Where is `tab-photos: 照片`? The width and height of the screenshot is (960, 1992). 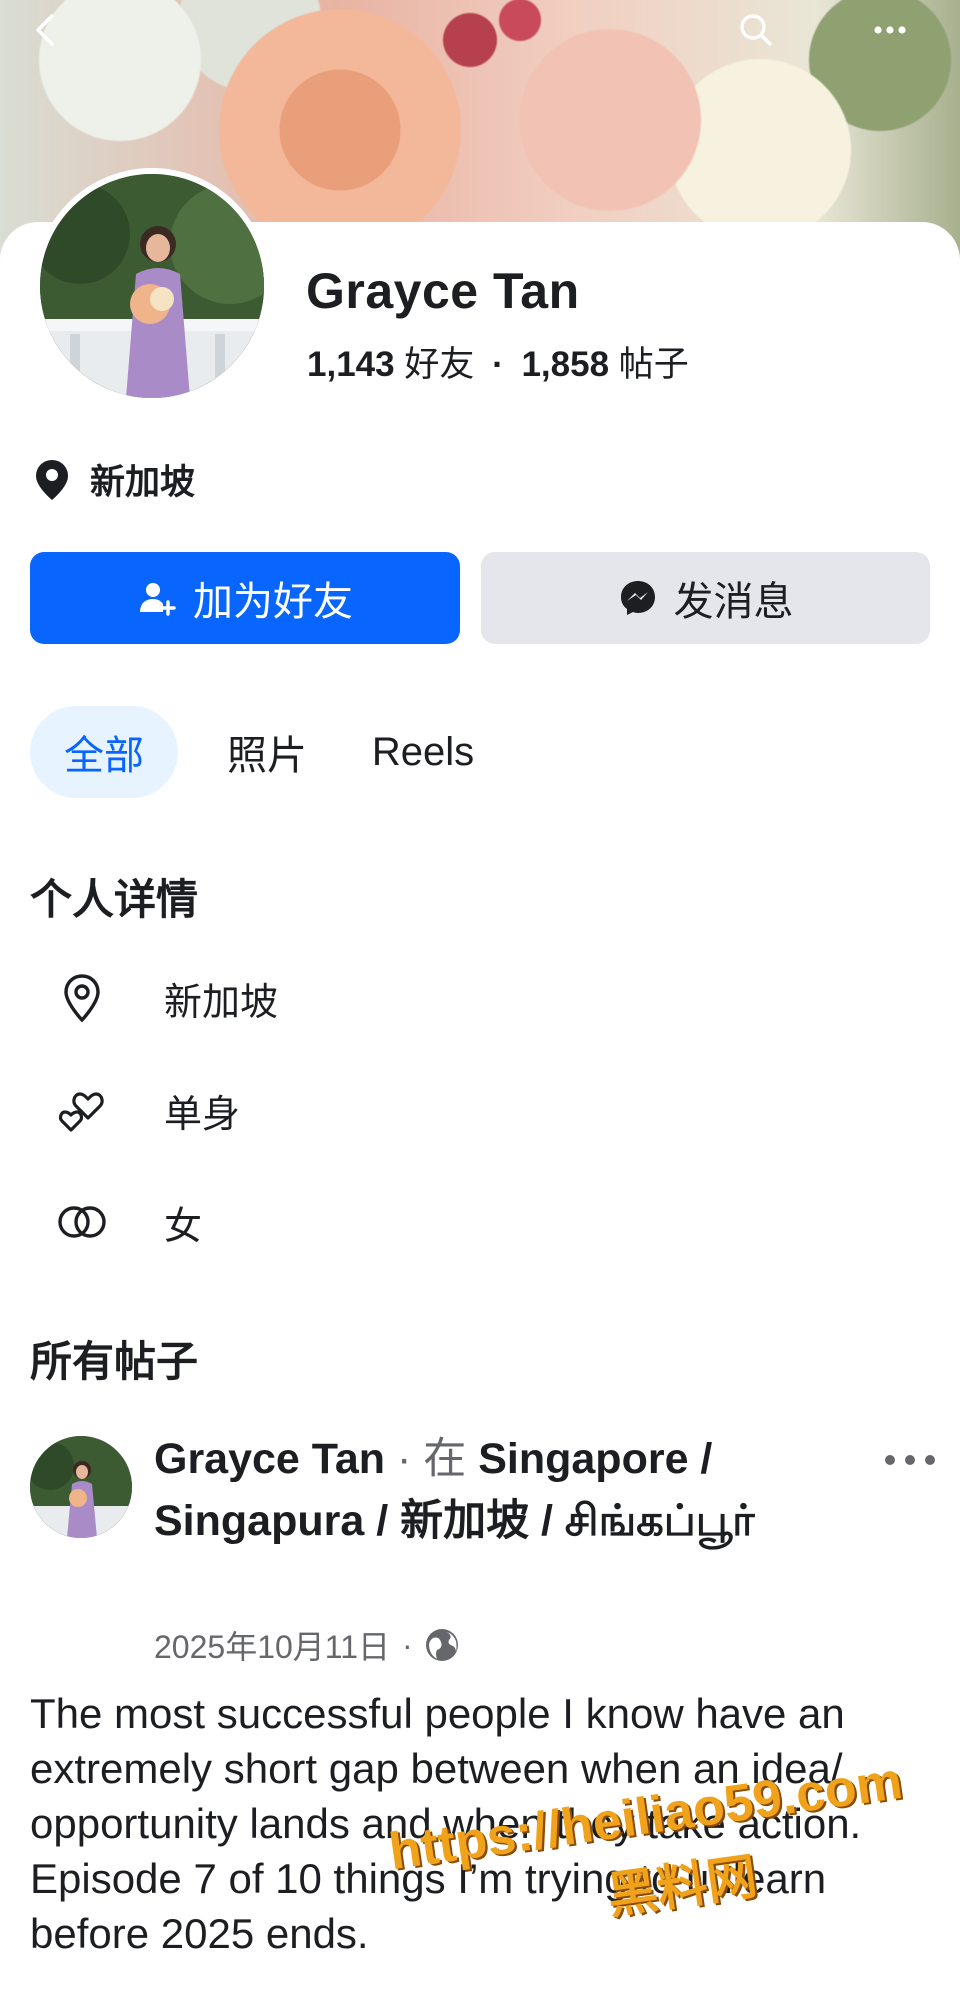
tab-photos: 照片 is located at coordinates (267, 752).